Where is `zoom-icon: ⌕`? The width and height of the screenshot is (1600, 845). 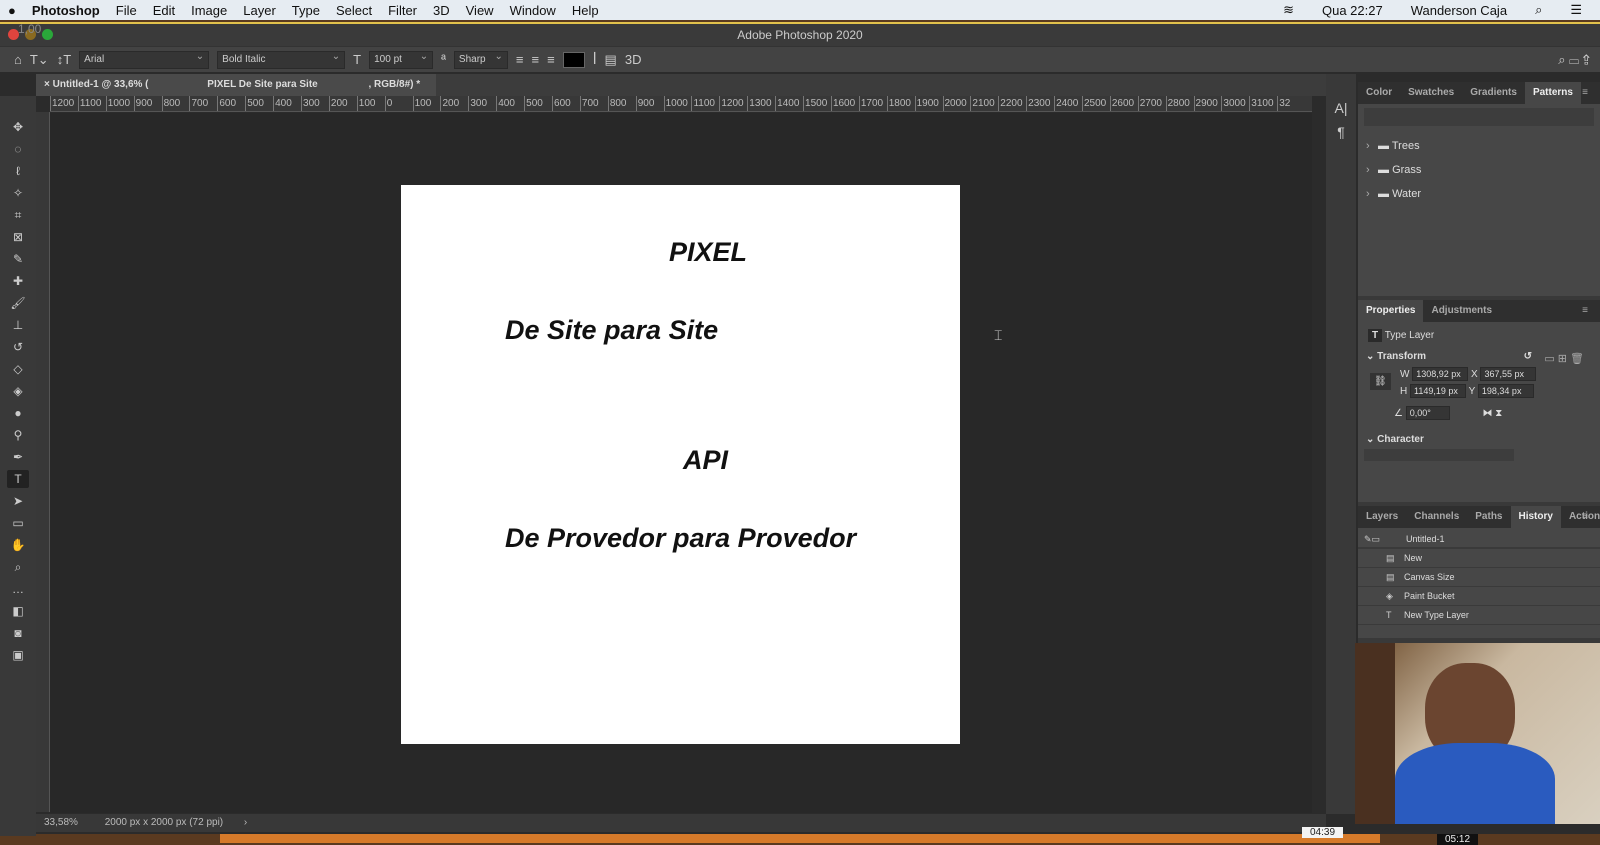 zoom-icon: ⌕ is located at coordinates (18, 567).